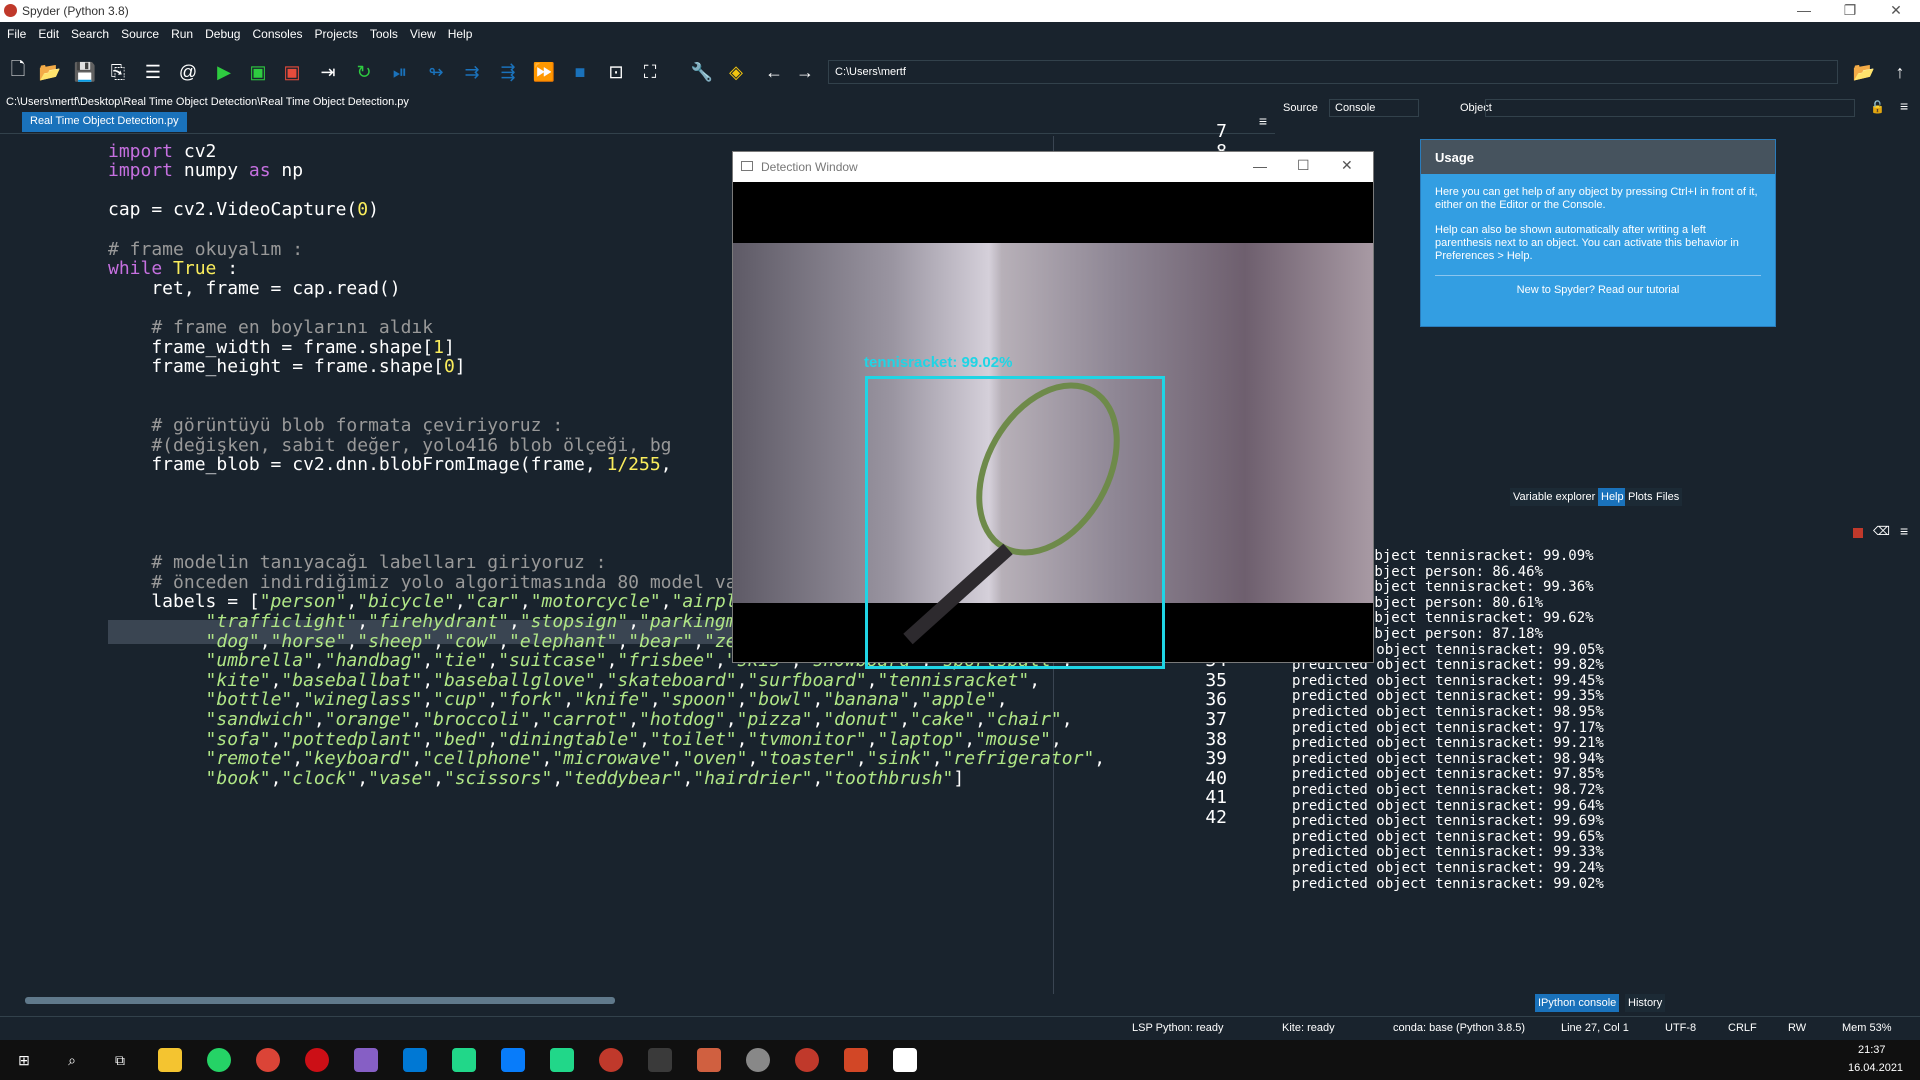 This screenshot has width=1920, height=1080. Describe the element at coordinates (660, 1060) in the screenshot. I see `virtualbox-icon` at that location.